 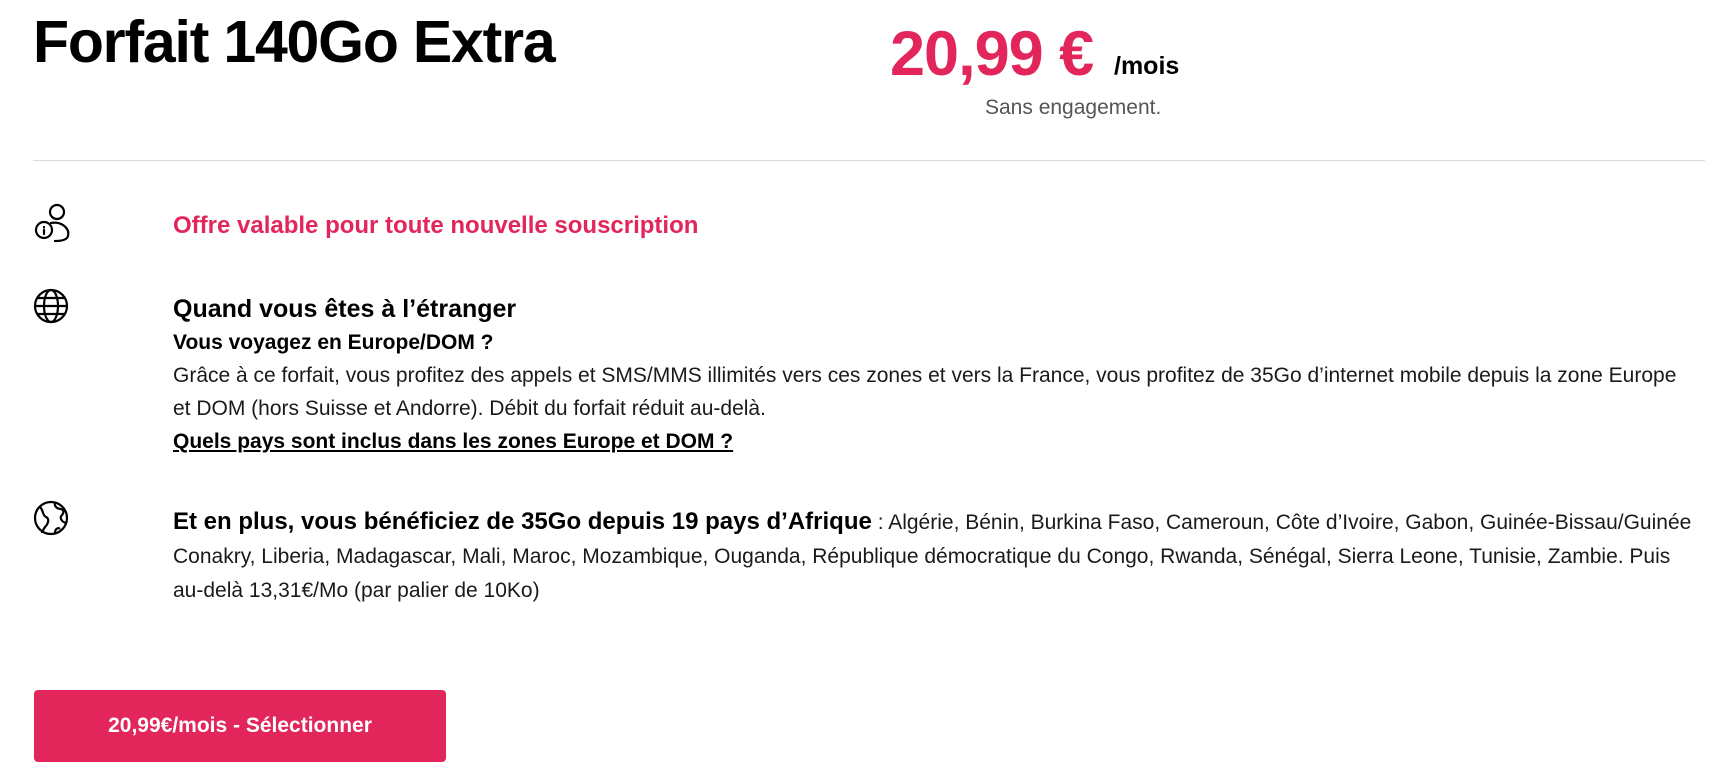 I want to click on user-info-icon, so click(x=53, y=223).